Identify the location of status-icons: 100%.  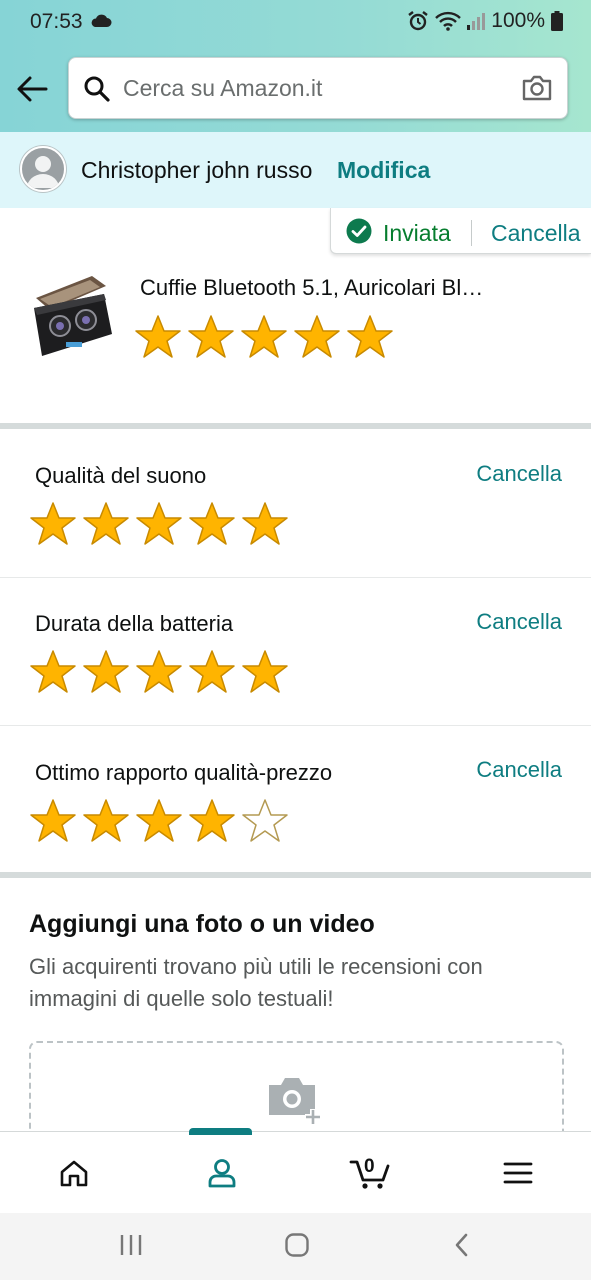
(485, 21).